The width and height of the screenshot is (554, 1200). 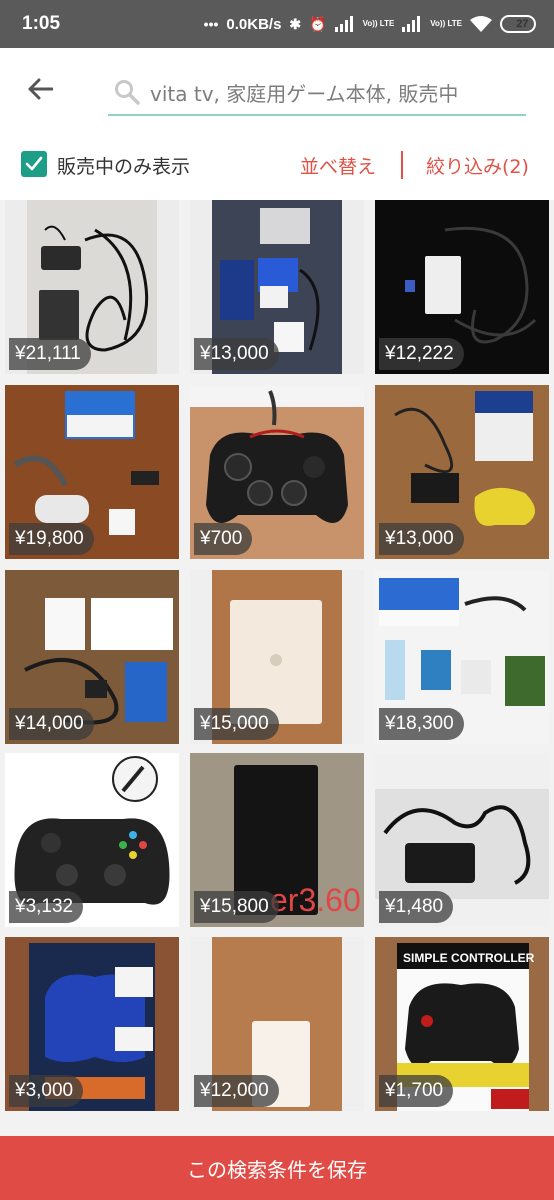 I want to click on wifi-icon, so click(x=481, y=24).